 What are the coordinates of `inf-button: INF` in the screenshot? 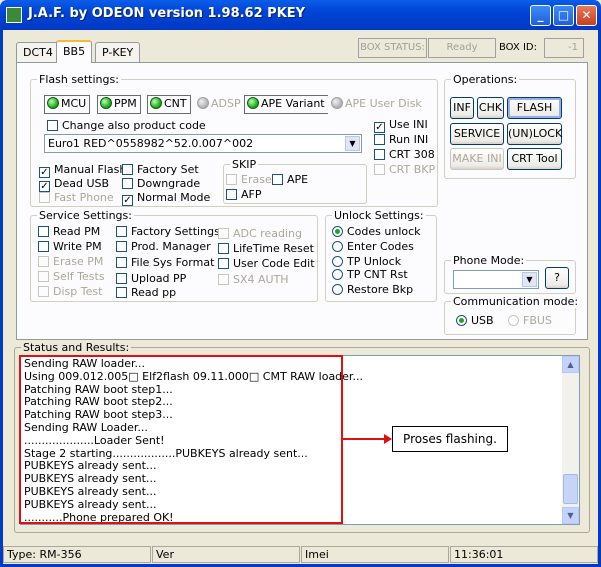 It's located at (462, 108).